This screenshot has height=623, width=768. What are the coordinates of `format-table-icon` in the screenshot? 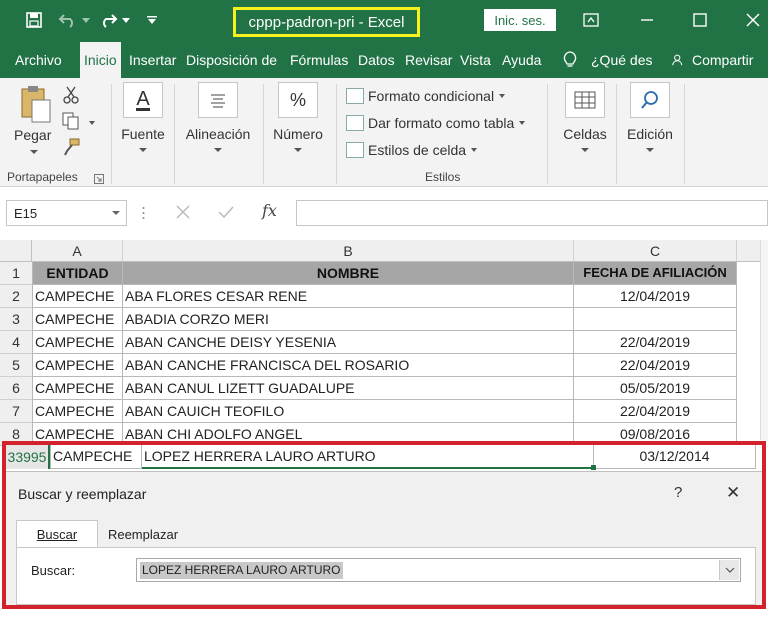 It's located at (355, 123).